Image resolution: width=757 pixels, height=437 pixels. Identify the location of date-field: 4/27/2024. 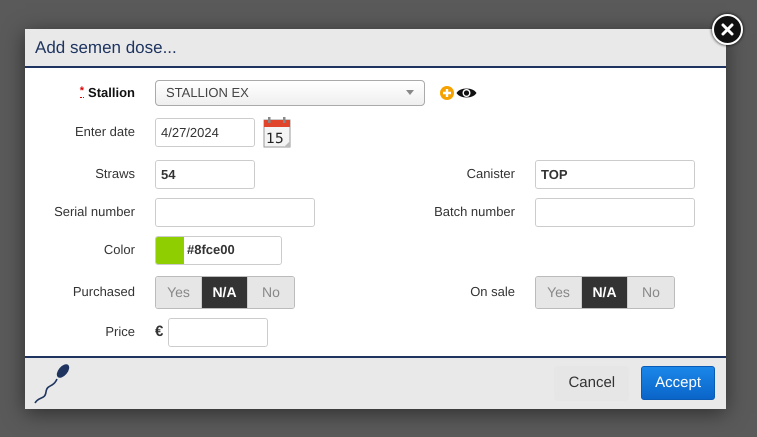
(205, 132).